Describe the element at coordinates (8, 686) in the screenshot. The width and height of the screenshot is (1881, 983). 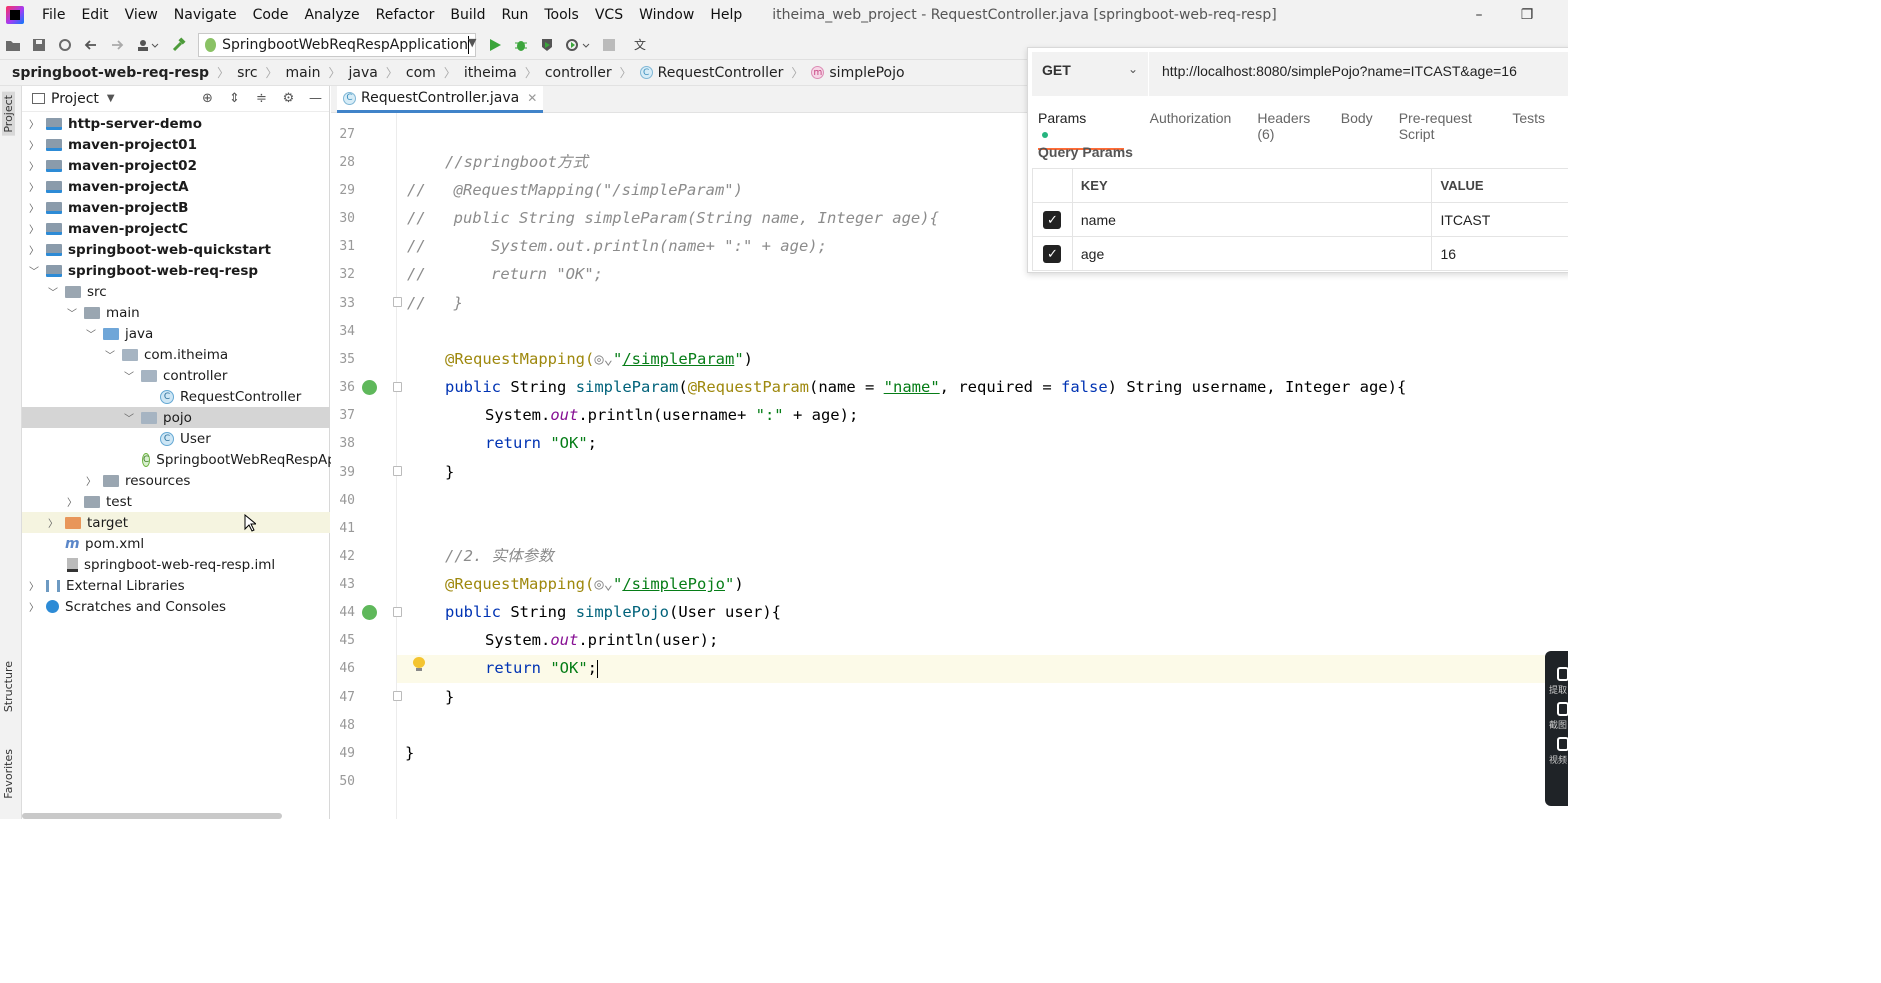
I see `tool-tab-structure: Structure` at that location.